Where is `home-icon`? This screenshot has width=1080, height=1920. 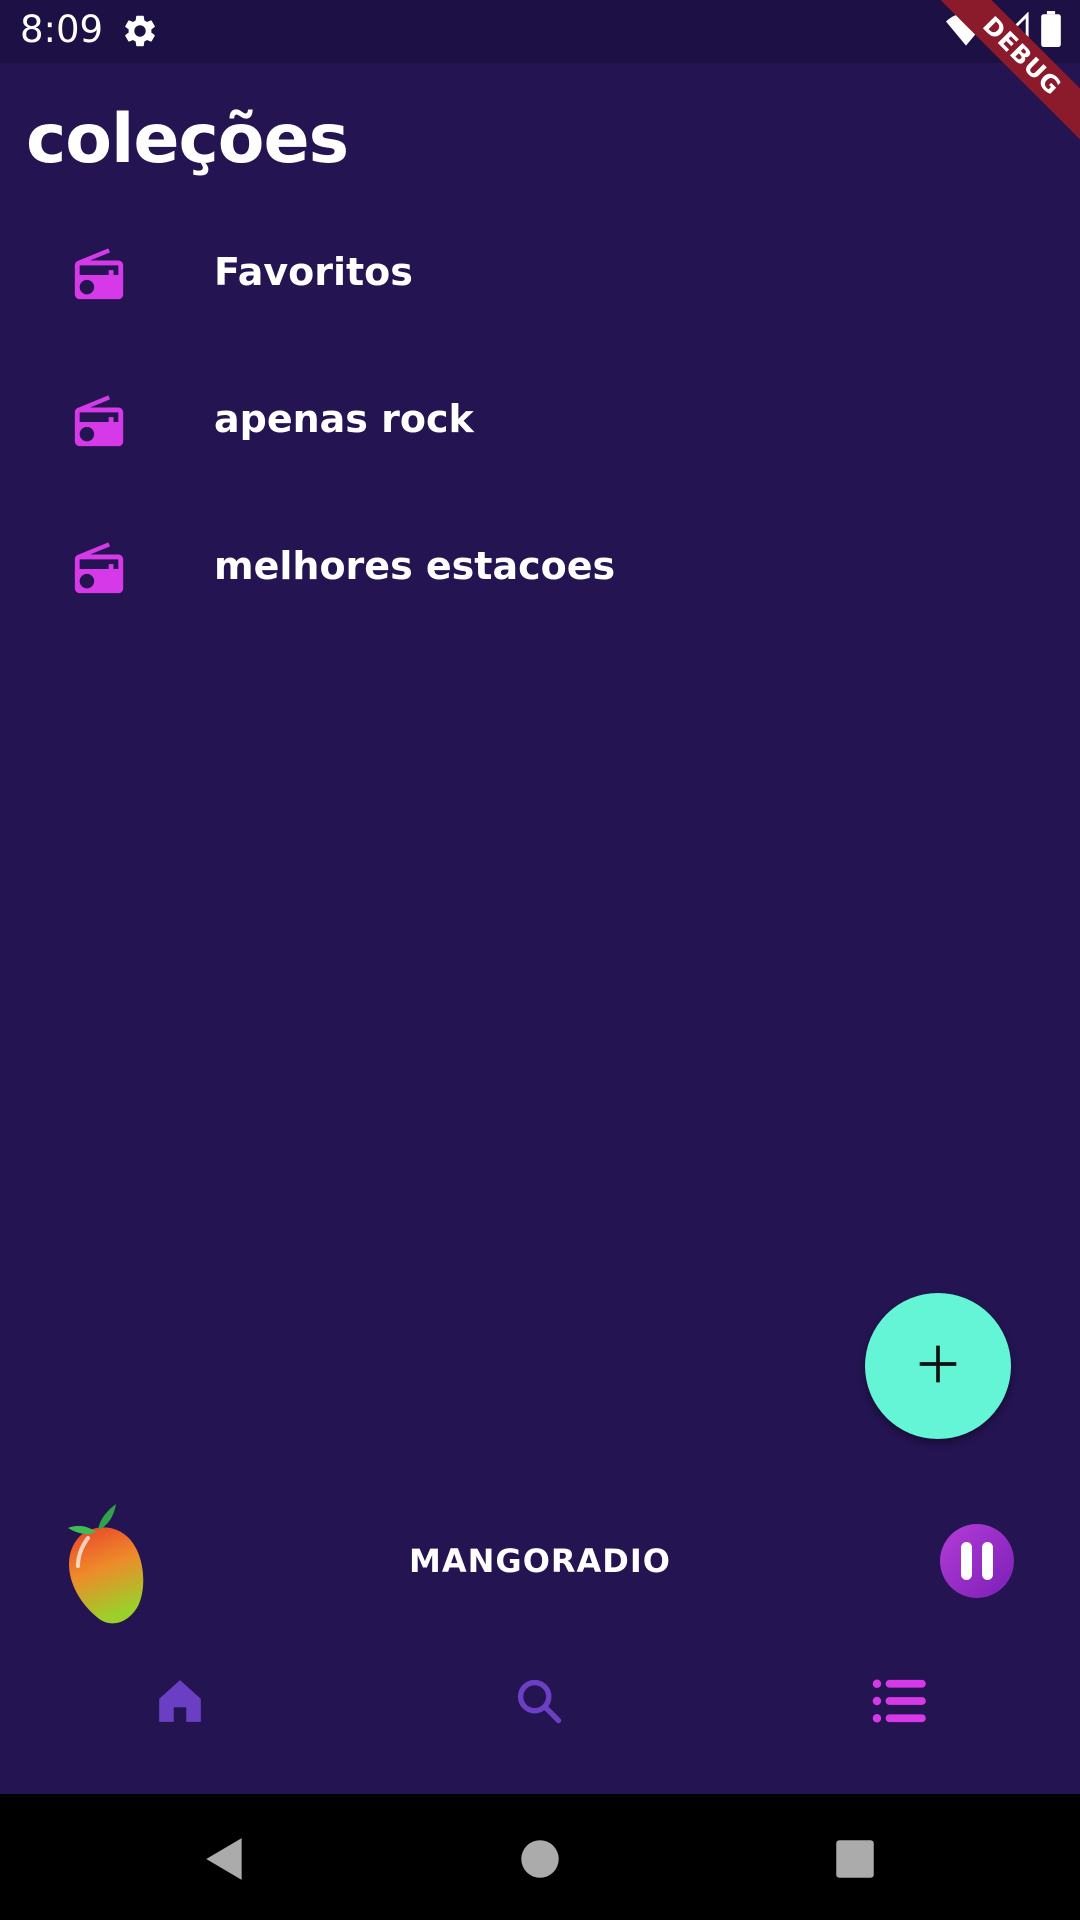 home-icon is located at coordinates (180, 1703).